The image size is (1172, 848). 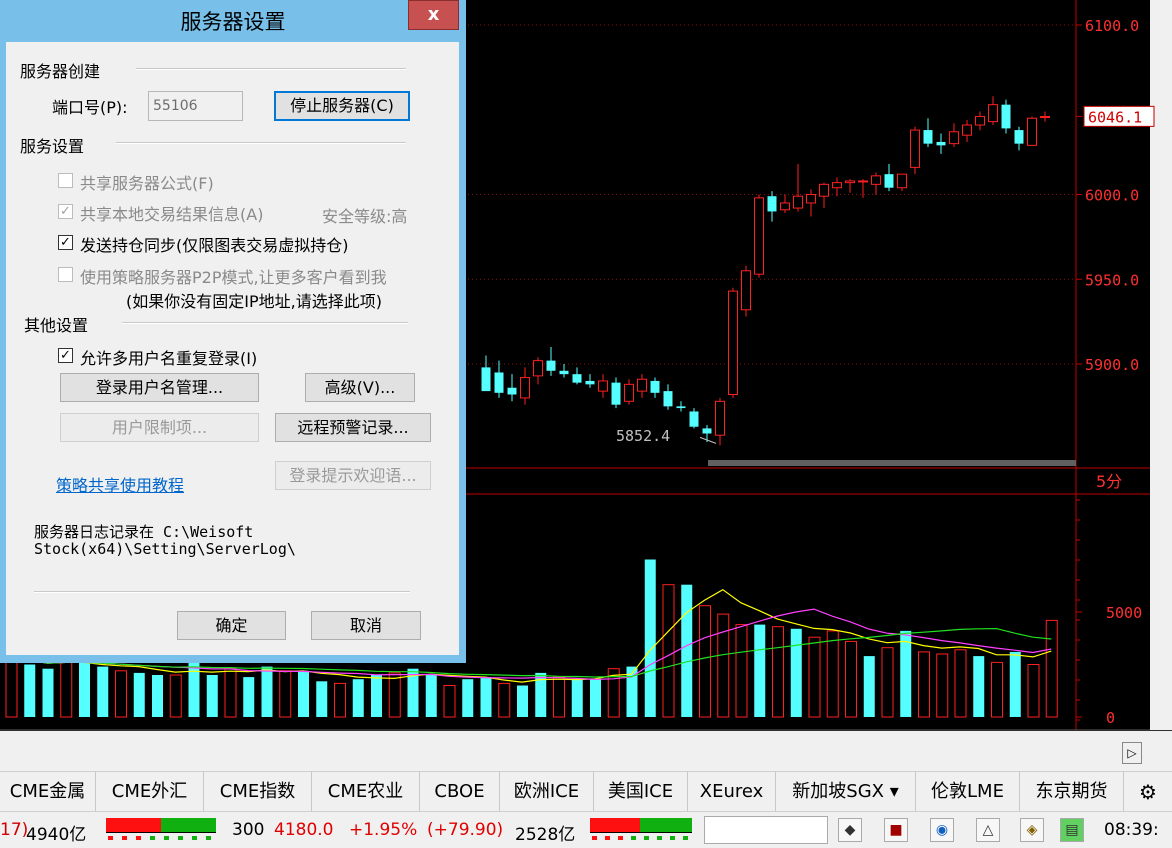 What do you see at coordinates (1032, 830) in the screenshot?
I see `eye-icon: ◈` at bounding box center [1032, 830].